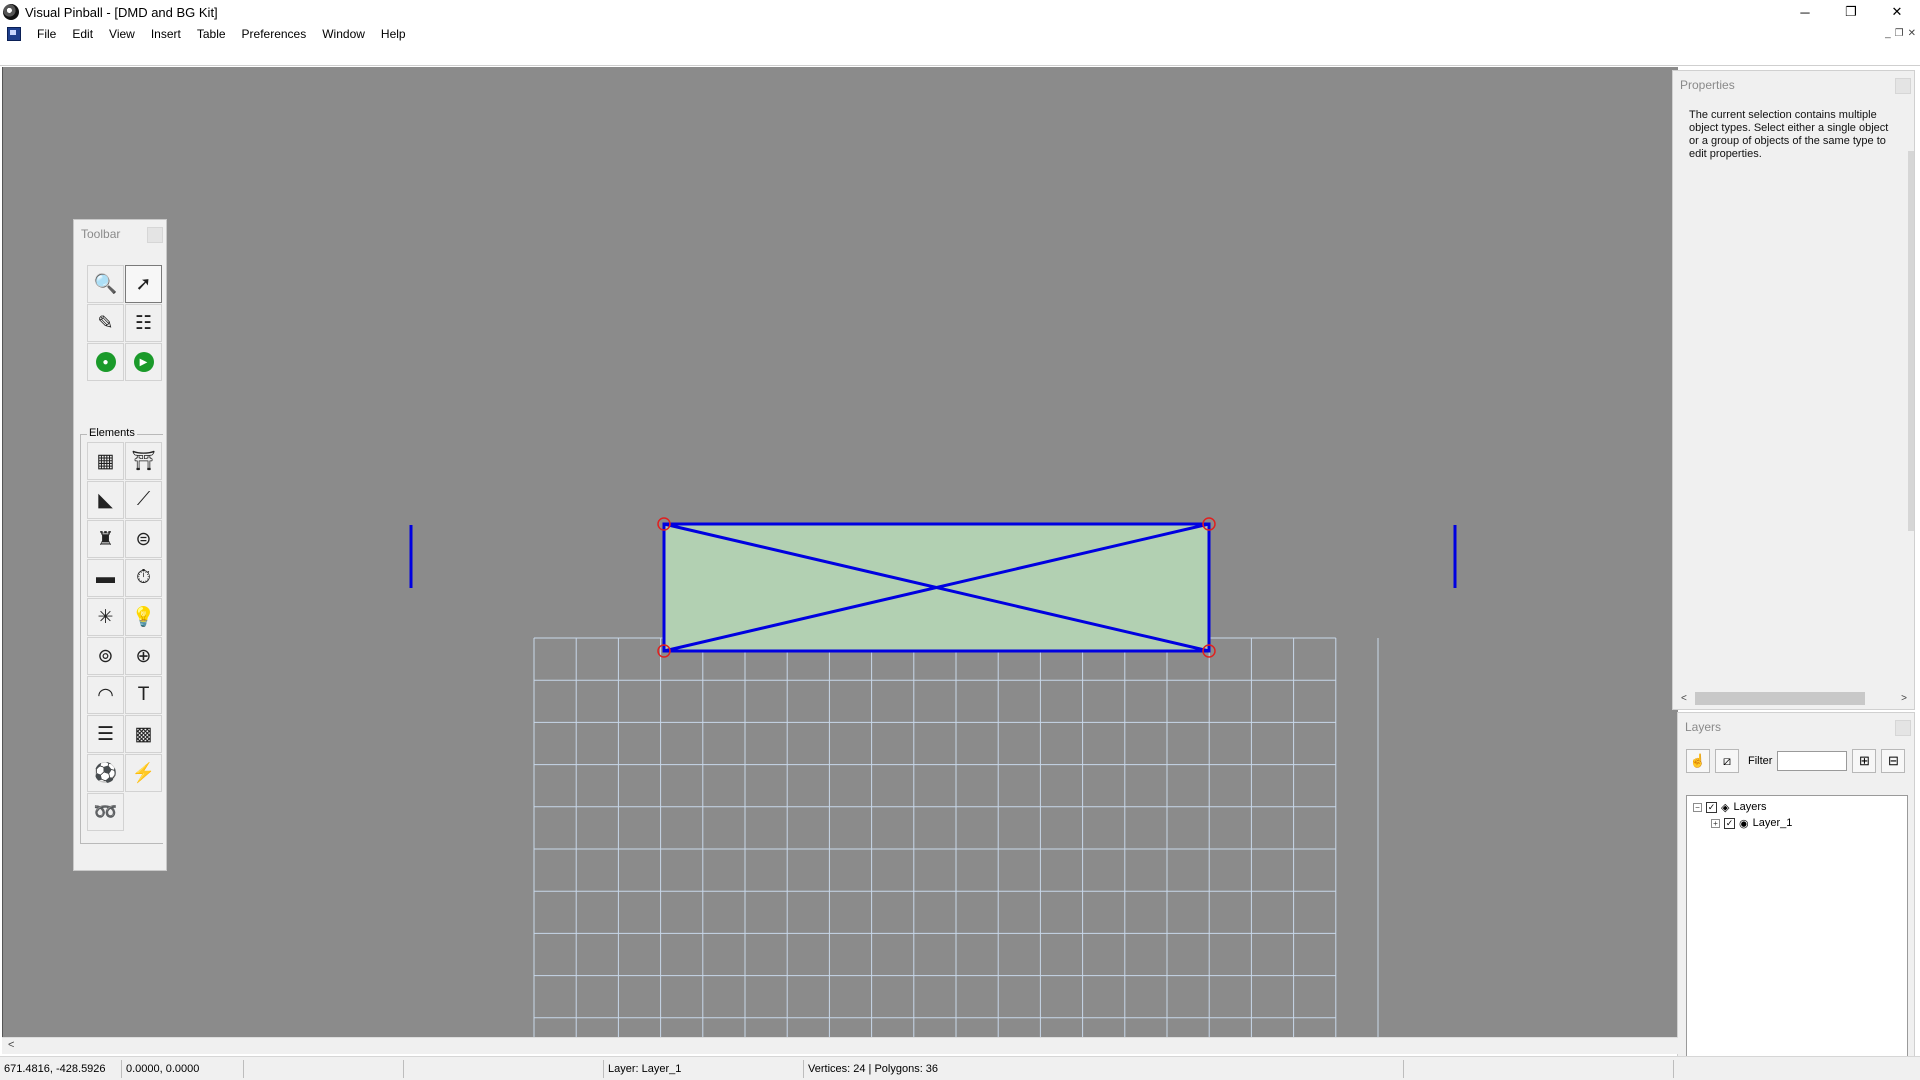 This screenshot has width=1920, height=1080. Describe the element at coordinates (183, 1069) in the screenshot. I see `status-offset: 0.0000, 0.0000` at that location.